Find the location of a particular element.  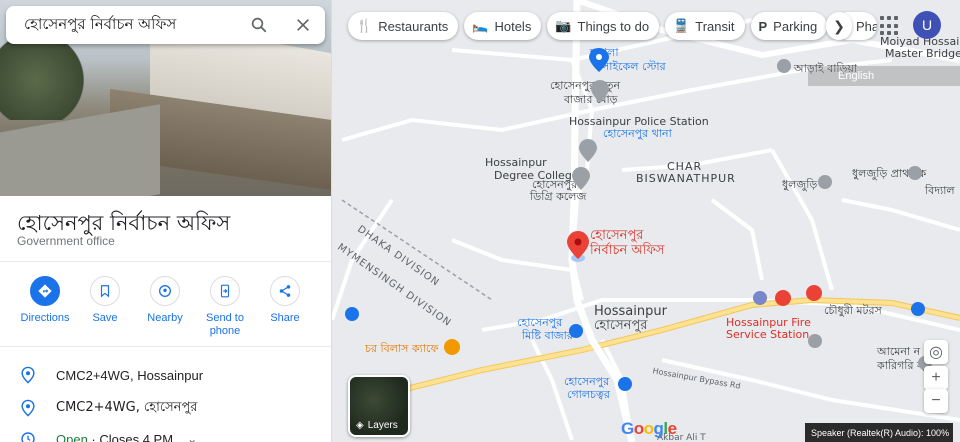

share-icon is located at coordinates (285, 291).